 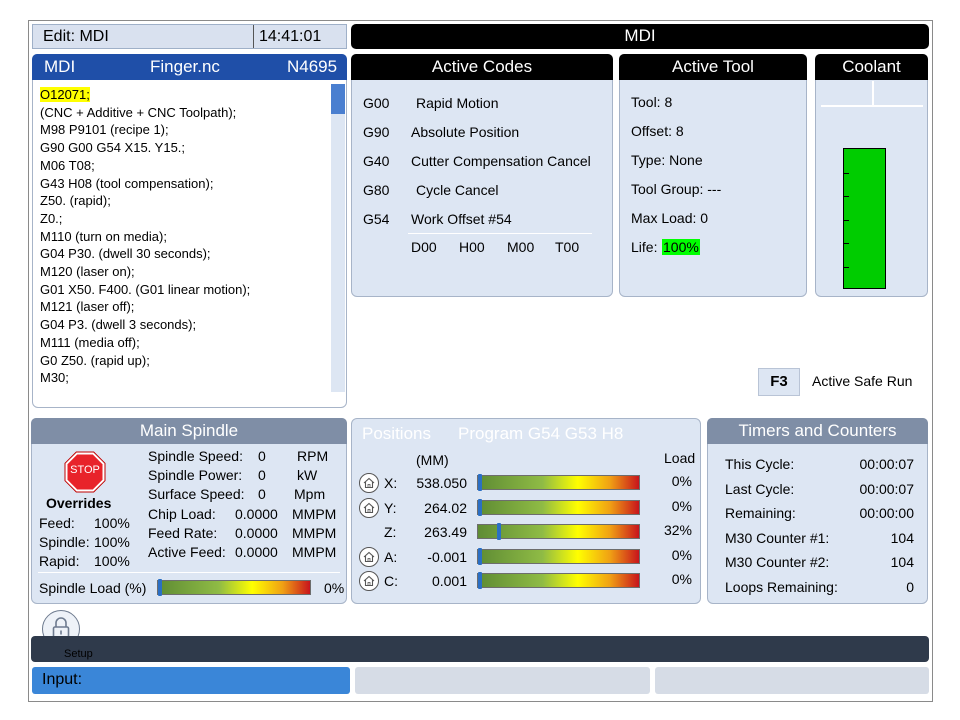 I want to click on program-mode: MDI, so click(x=60, y=66).